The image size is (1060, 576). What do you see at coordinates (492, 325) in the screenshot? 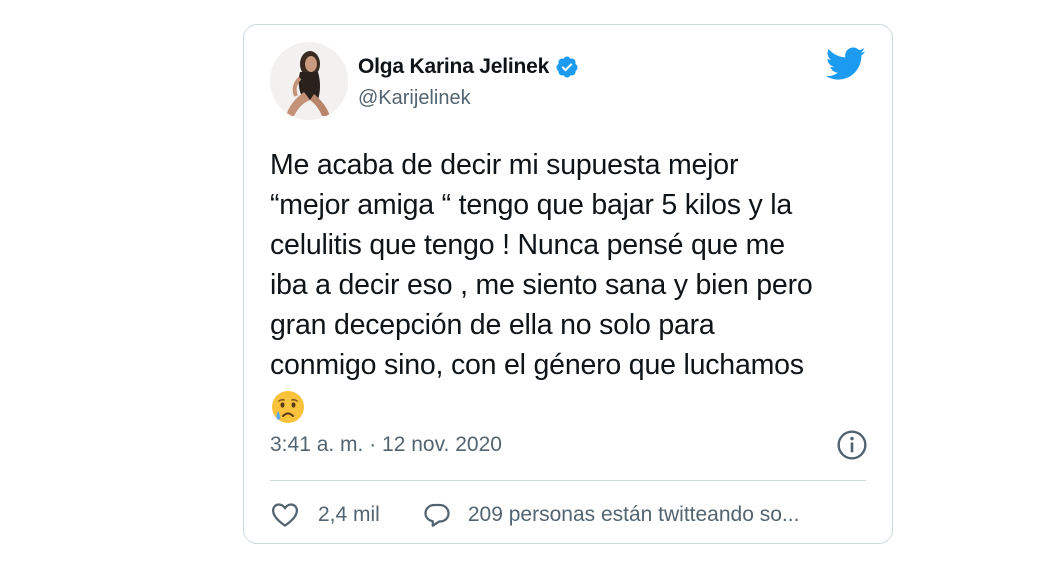
I see `tweet-text-line: gran decepción de ella no solo para` at bounding box center [492, 325].